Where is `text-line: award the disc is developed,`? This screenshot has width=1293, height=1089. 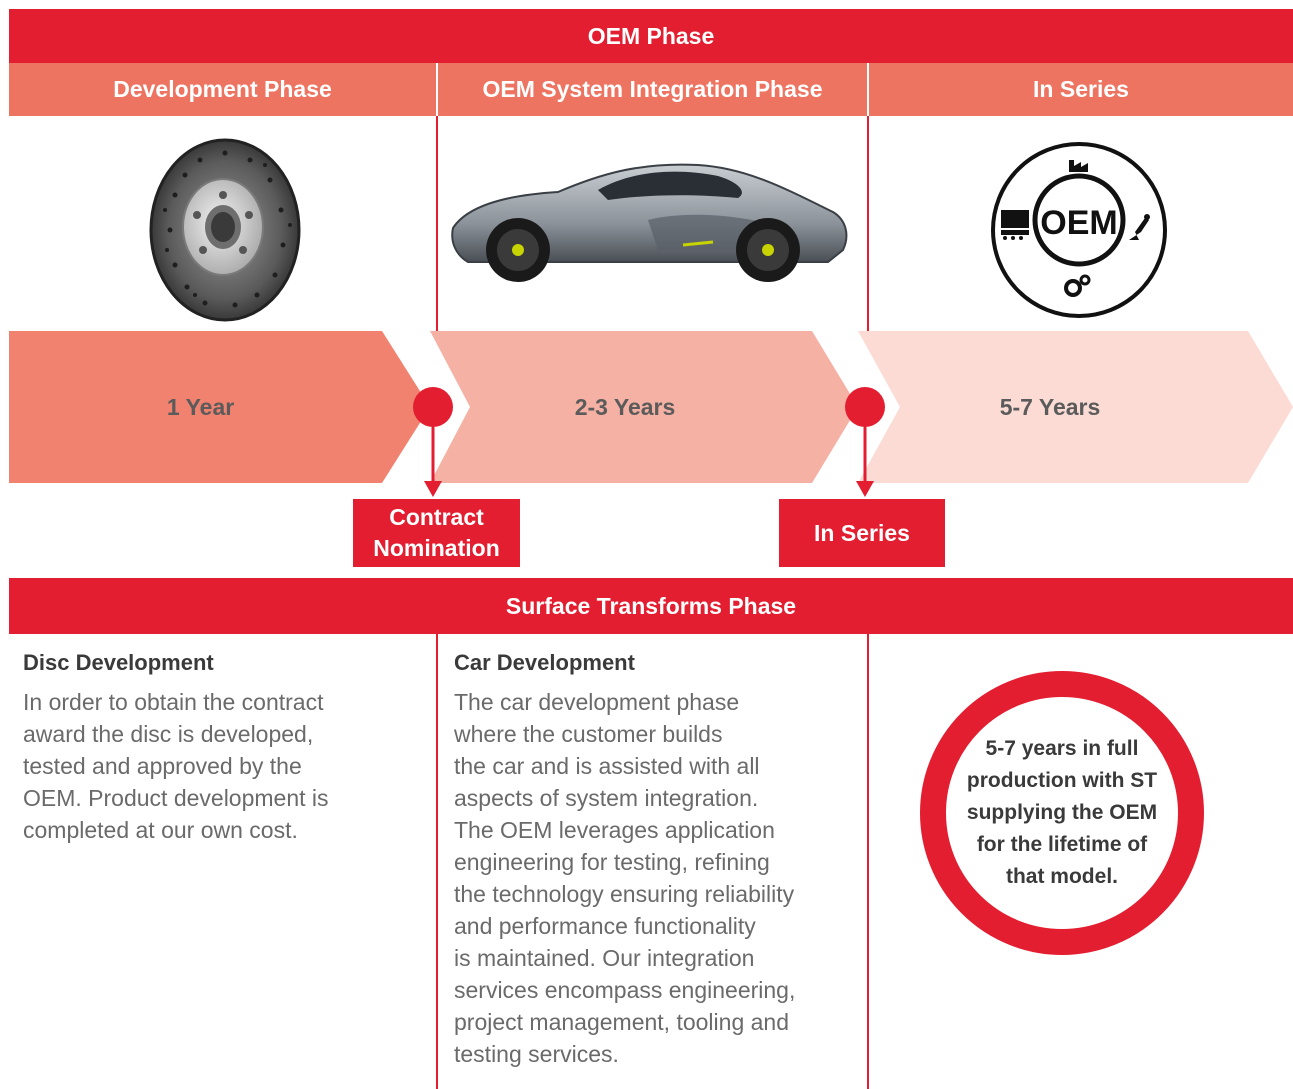
text-line: award the disc is developed, is located at coordinates (168, 734).